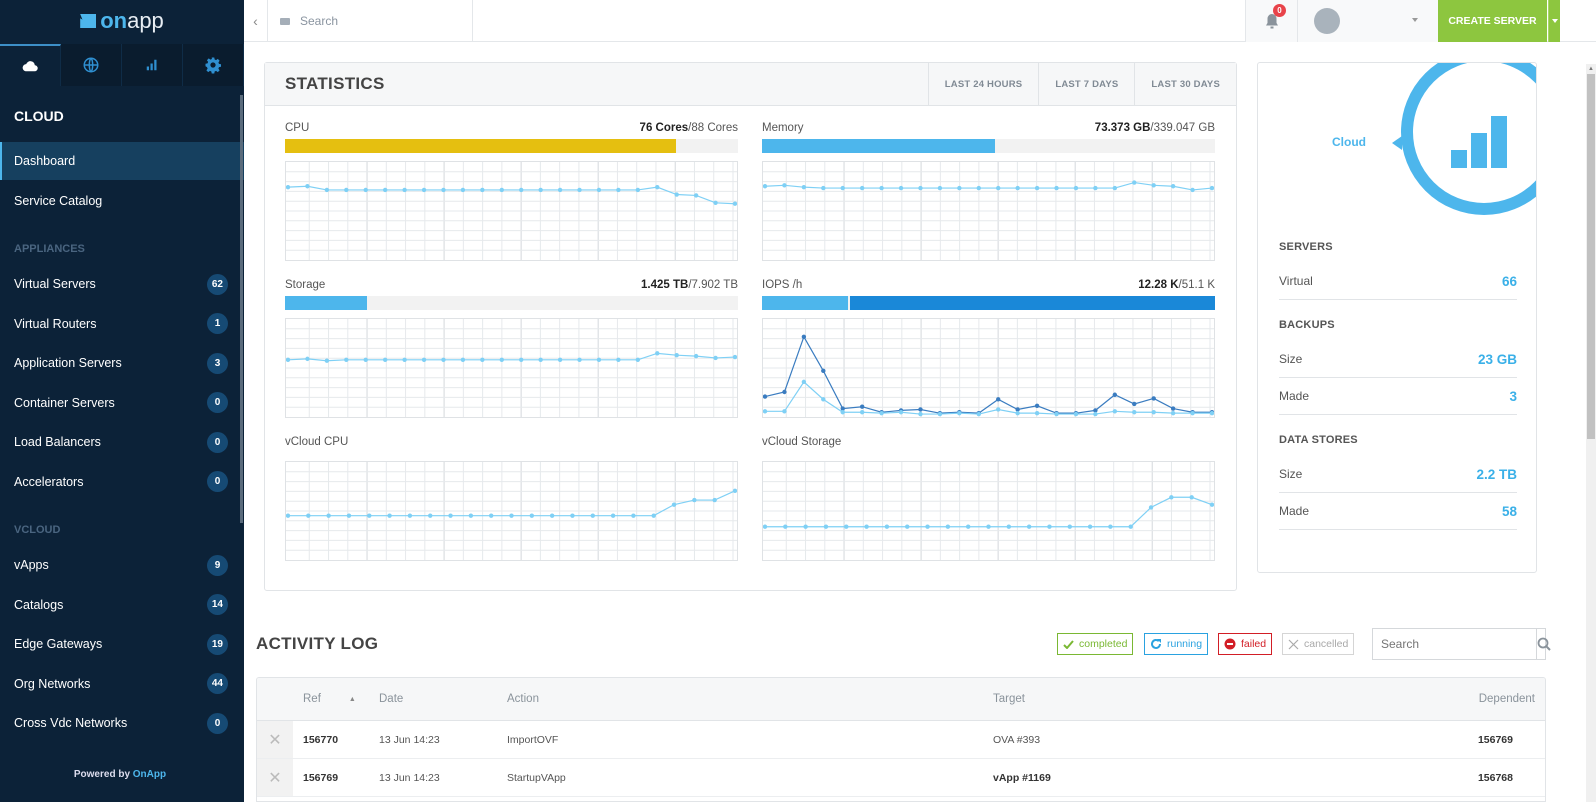 The width and height of the screenshot is (1596, 802). What do you see at coordinates (91, 65) in the screenshot?
I see `tab-network` at bounding box center [91, 65].